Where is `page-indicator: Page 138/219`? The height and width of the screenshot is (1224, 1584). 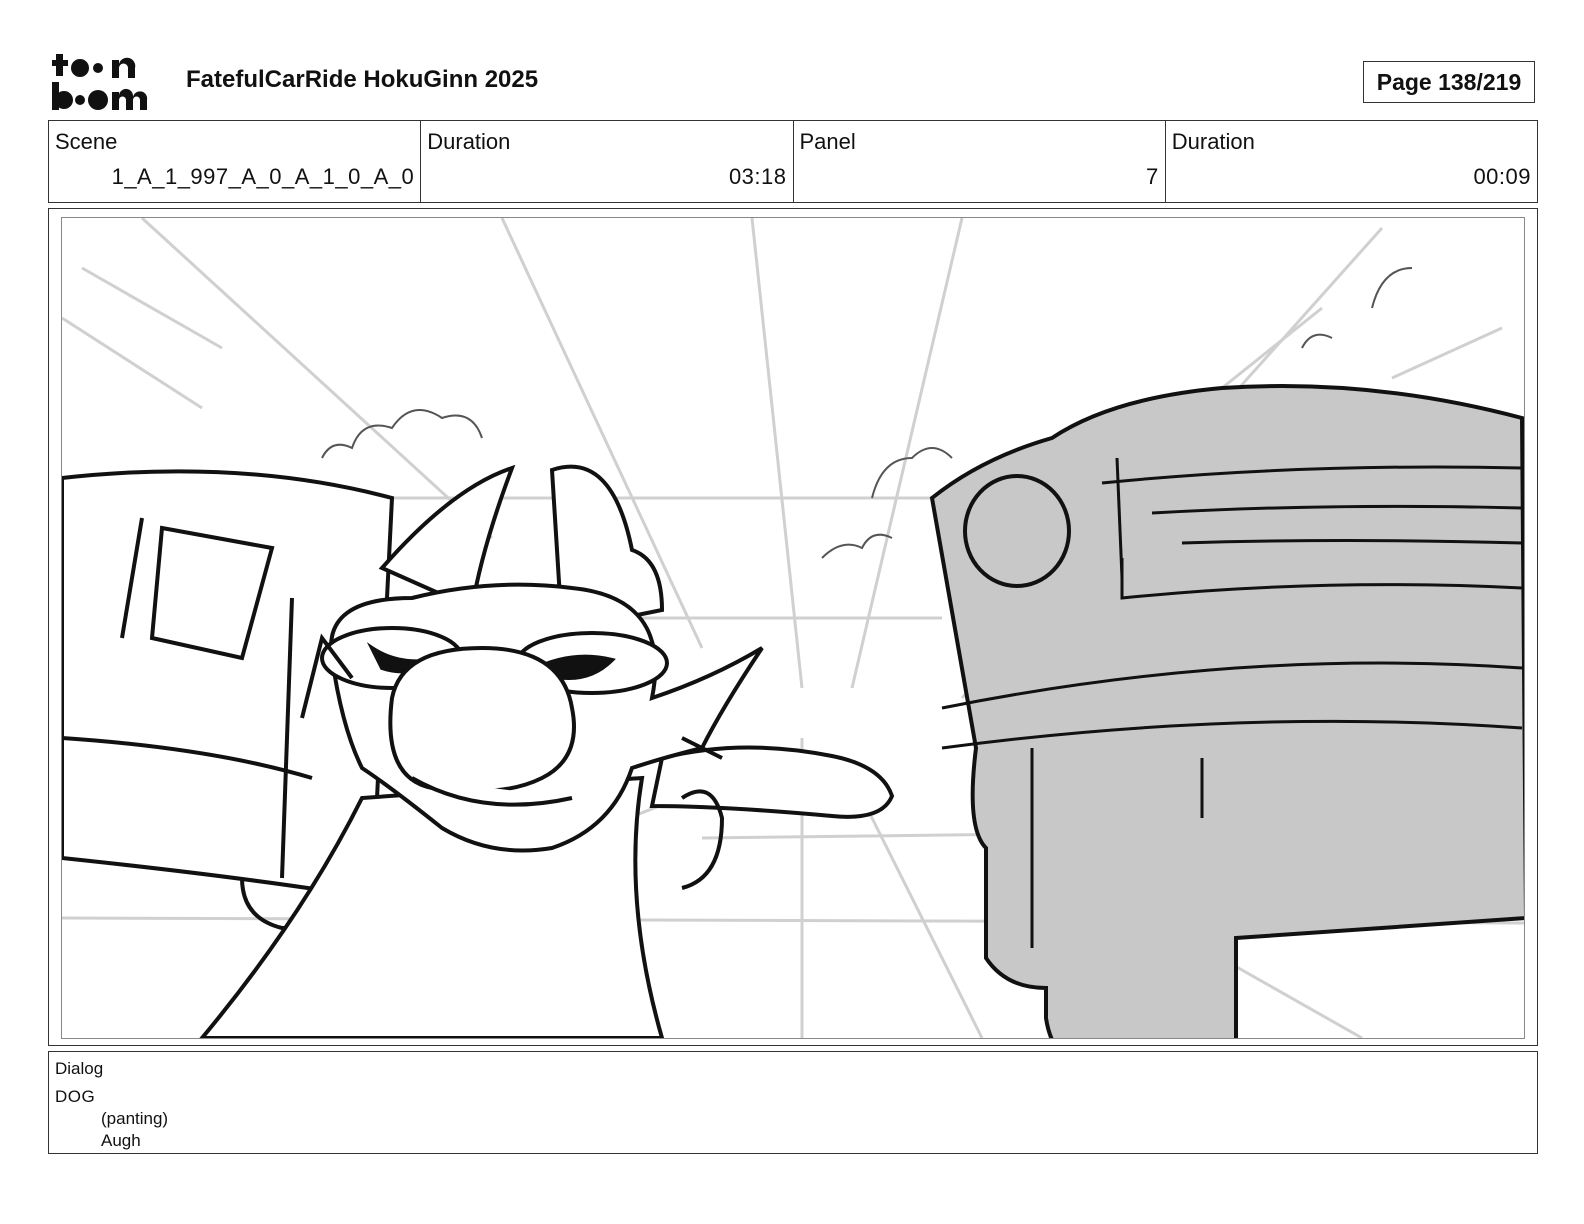
page-indicator: Page 138/219 is located at coordinates (1449, 82).